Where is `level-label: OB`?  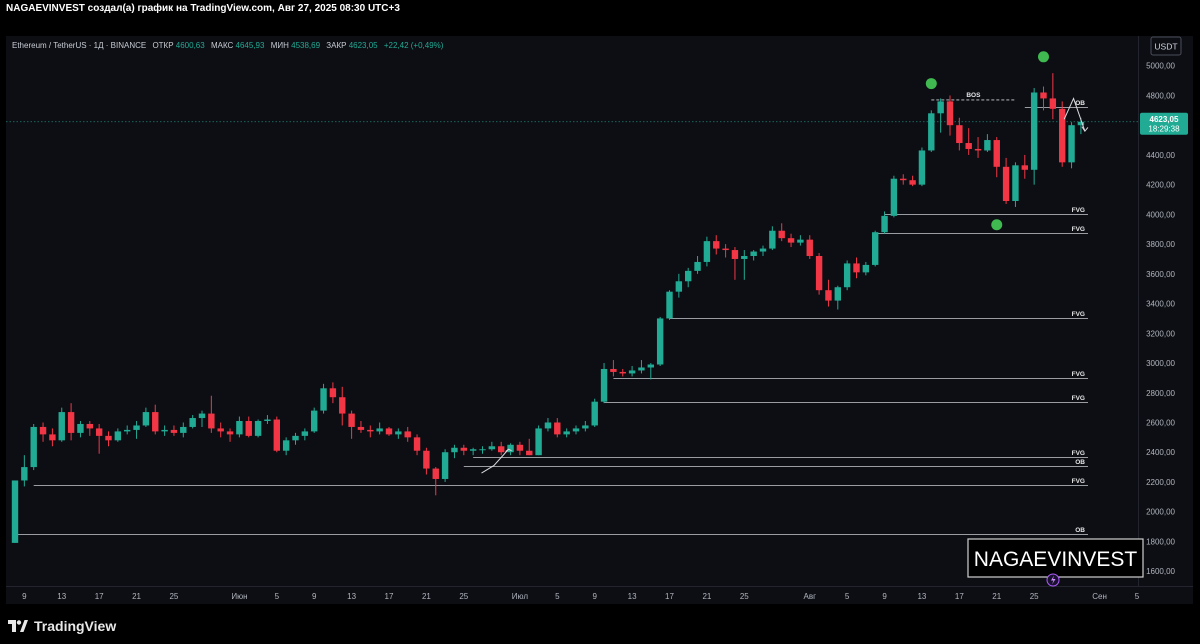
level-label: OB is located at coordinates (1080, 103).